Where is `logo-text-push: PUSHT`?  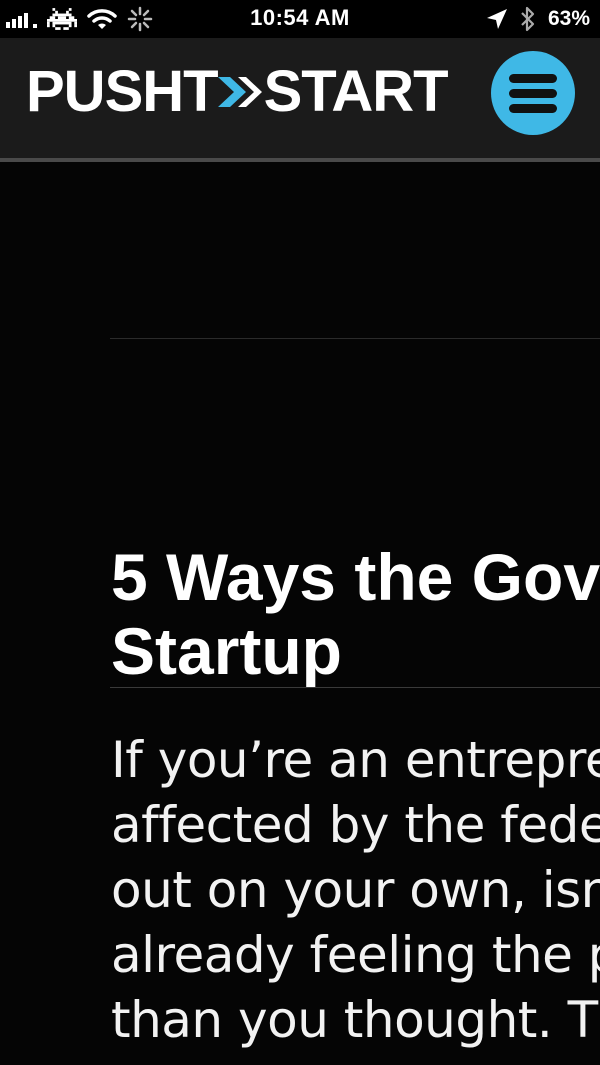 logo-text-push: PUSHT is located at coordinates (122, 91).